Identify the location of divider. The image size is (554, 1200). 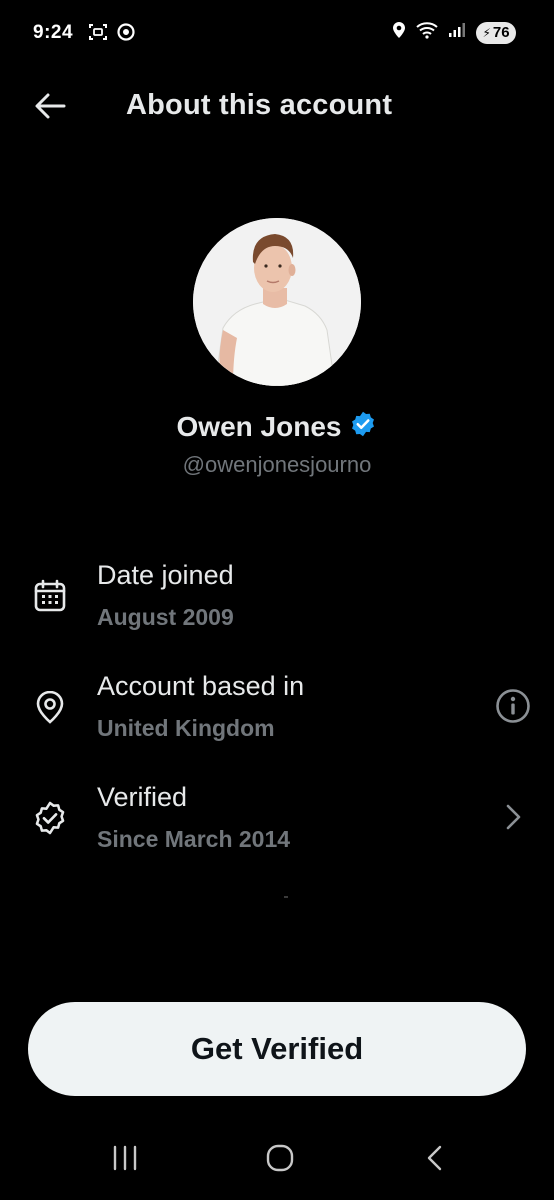
(286, 897).